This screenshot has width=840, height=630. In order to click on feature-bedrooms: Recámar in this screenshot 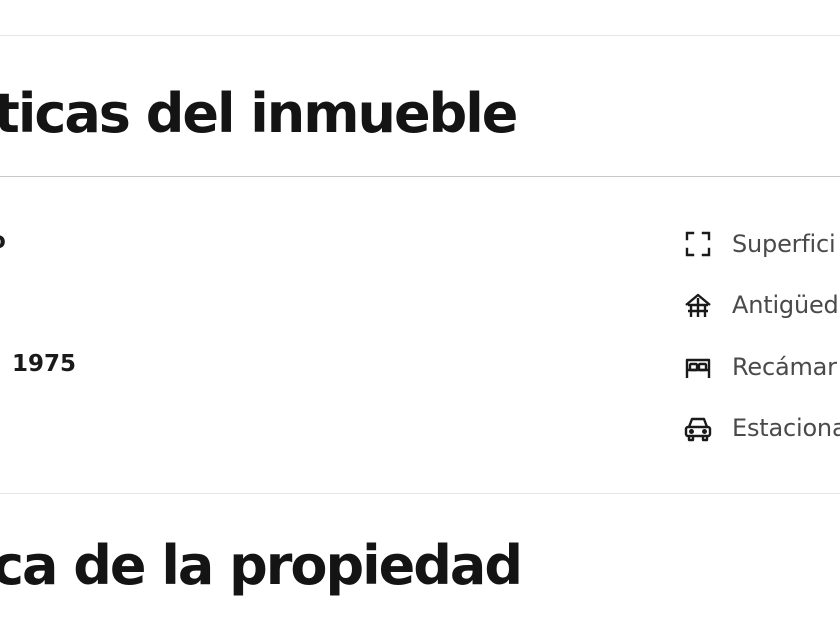, I will do `click(760, 367)`.